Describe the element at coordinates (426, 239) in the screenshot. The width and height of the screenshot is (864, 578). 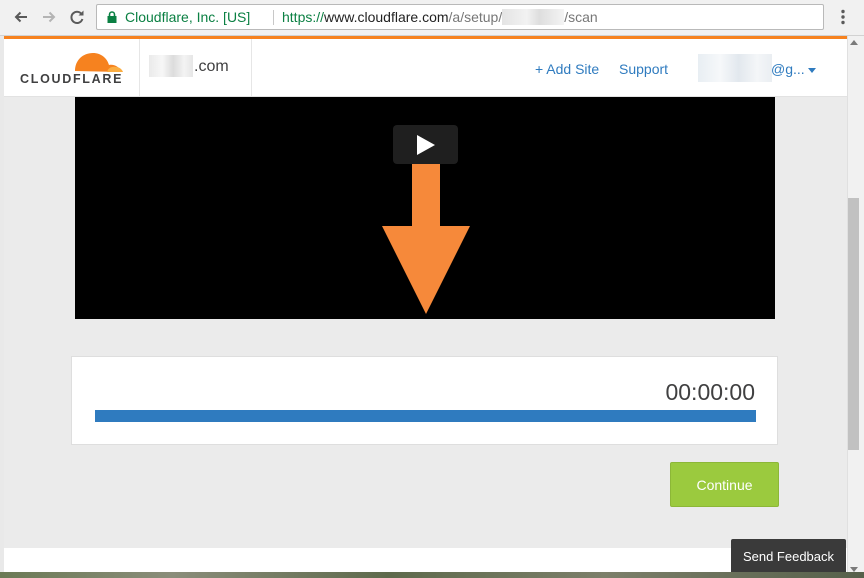
I see `orange-down-arrow` at that location.